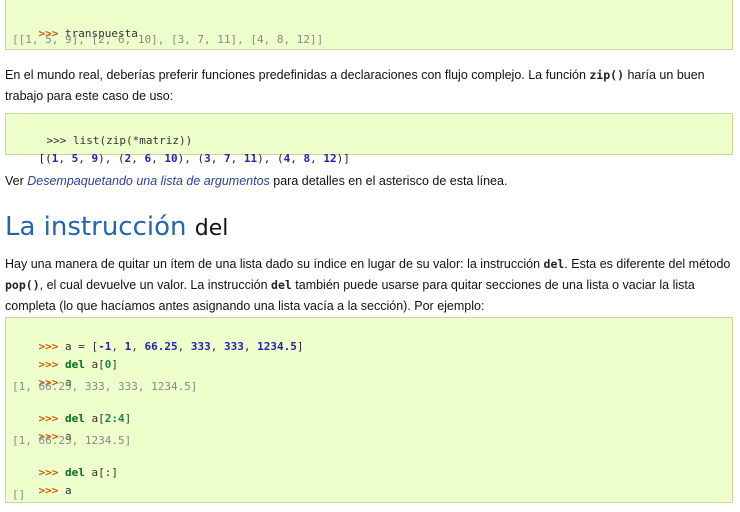 This screenshot has height=512, width=740. Describe the element at coordinates (95, 158) in the screenshot. I see `tuple-number: 9` at that location.